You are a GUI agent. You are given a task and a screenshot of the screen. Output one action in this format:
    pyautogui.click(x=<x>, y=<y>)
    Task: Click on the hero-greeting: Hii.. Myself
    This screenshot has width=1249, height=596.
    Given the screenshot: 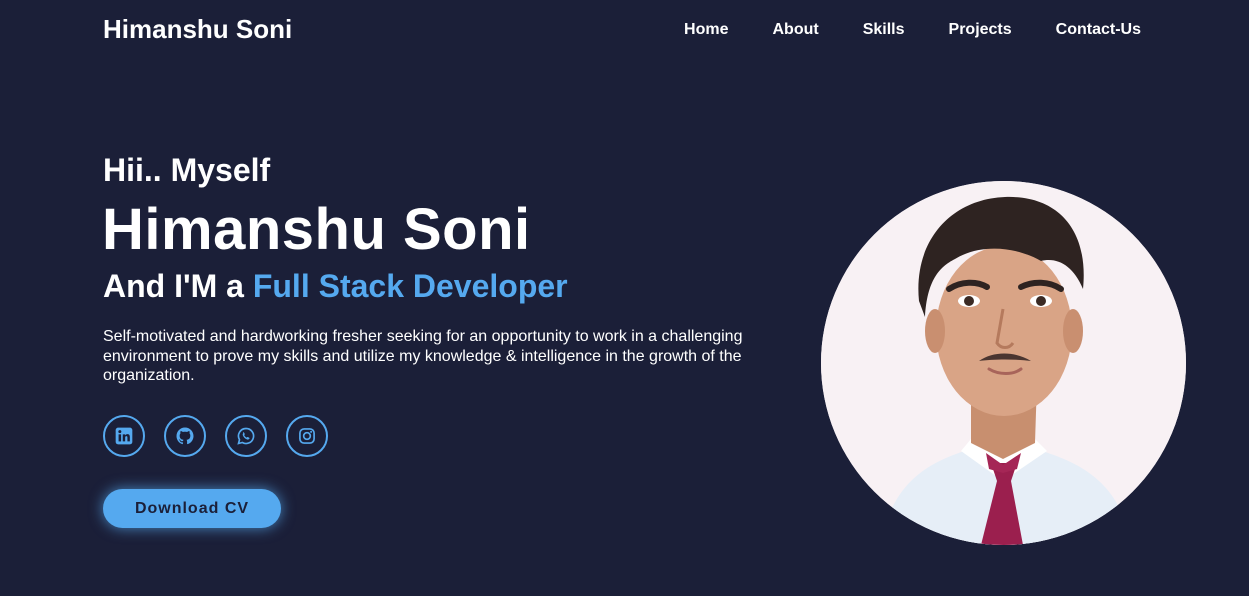 What is the action you would take?
    pyautogui.click(x=187, y=170)
    